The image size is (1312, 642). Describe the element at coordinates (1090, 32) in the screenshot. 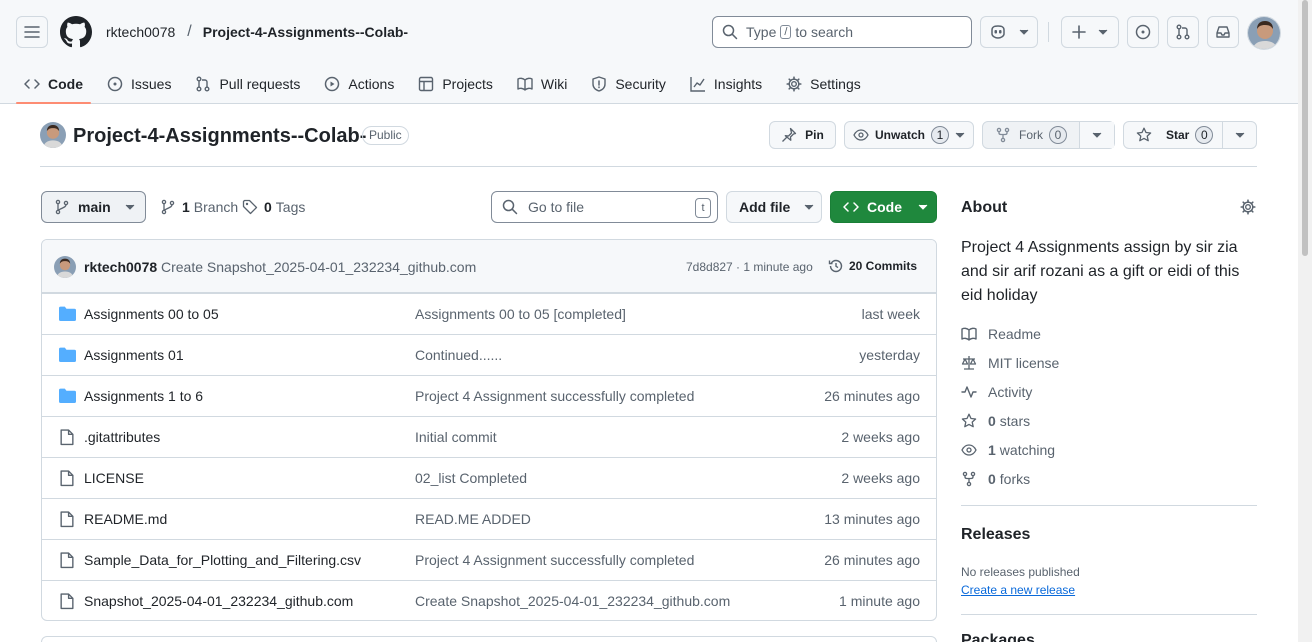

I see `create-new-button` at that location.